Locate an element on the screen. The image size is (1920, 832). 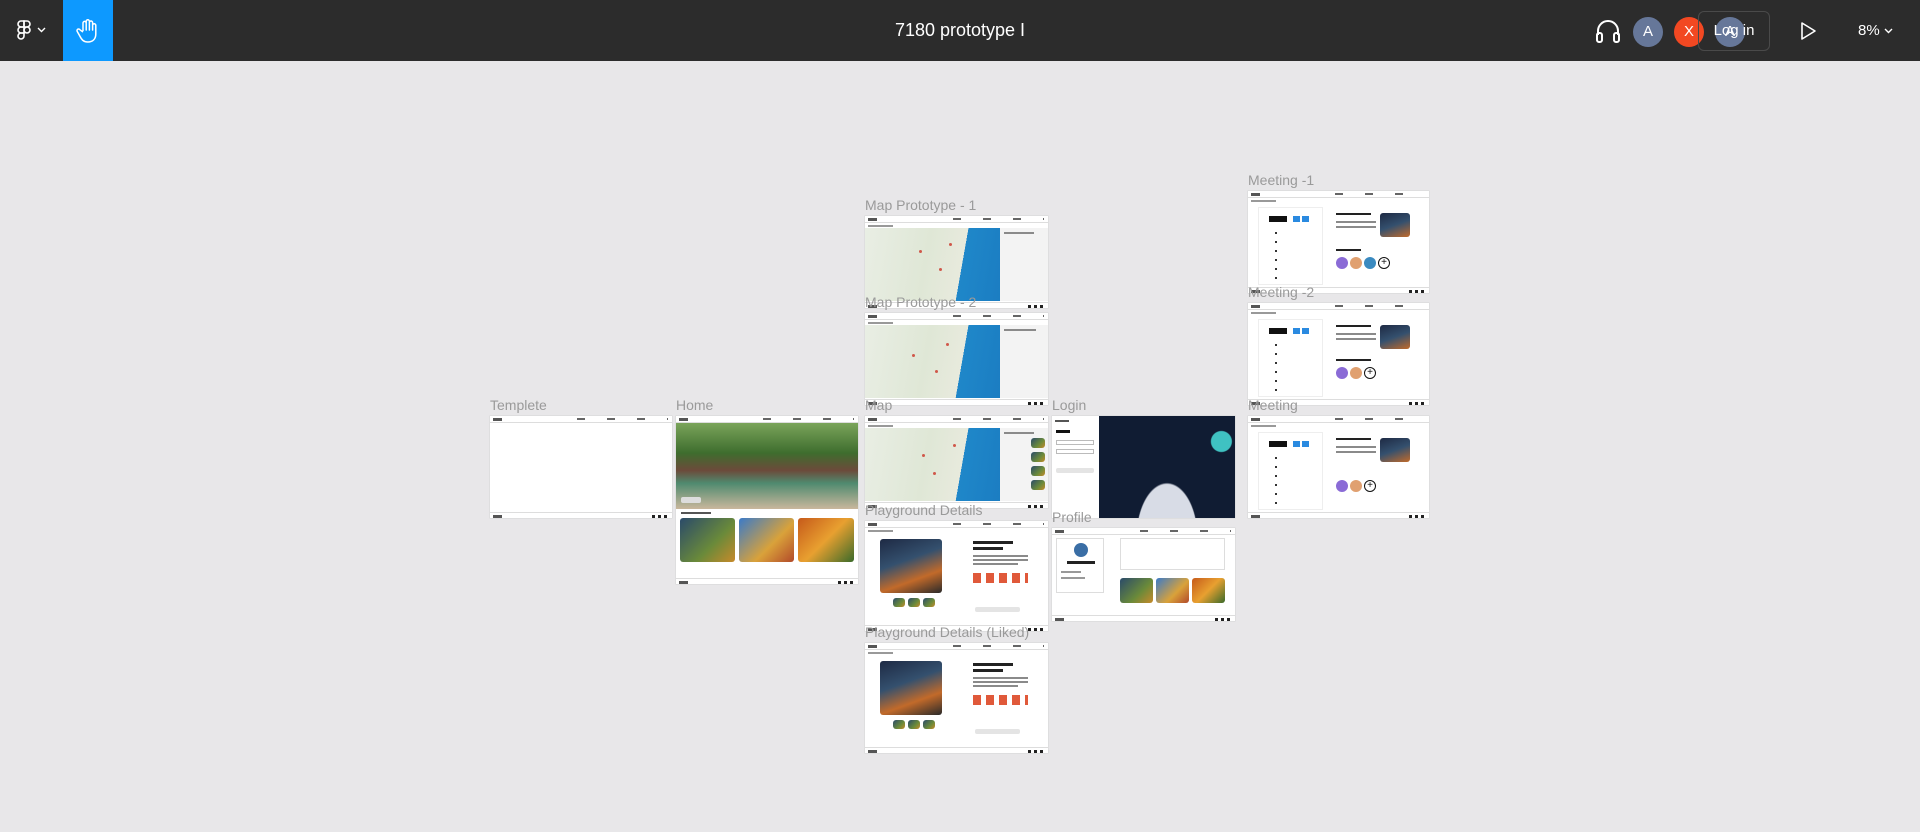
chevron-down-icon is located at coordinates (1888, 30).